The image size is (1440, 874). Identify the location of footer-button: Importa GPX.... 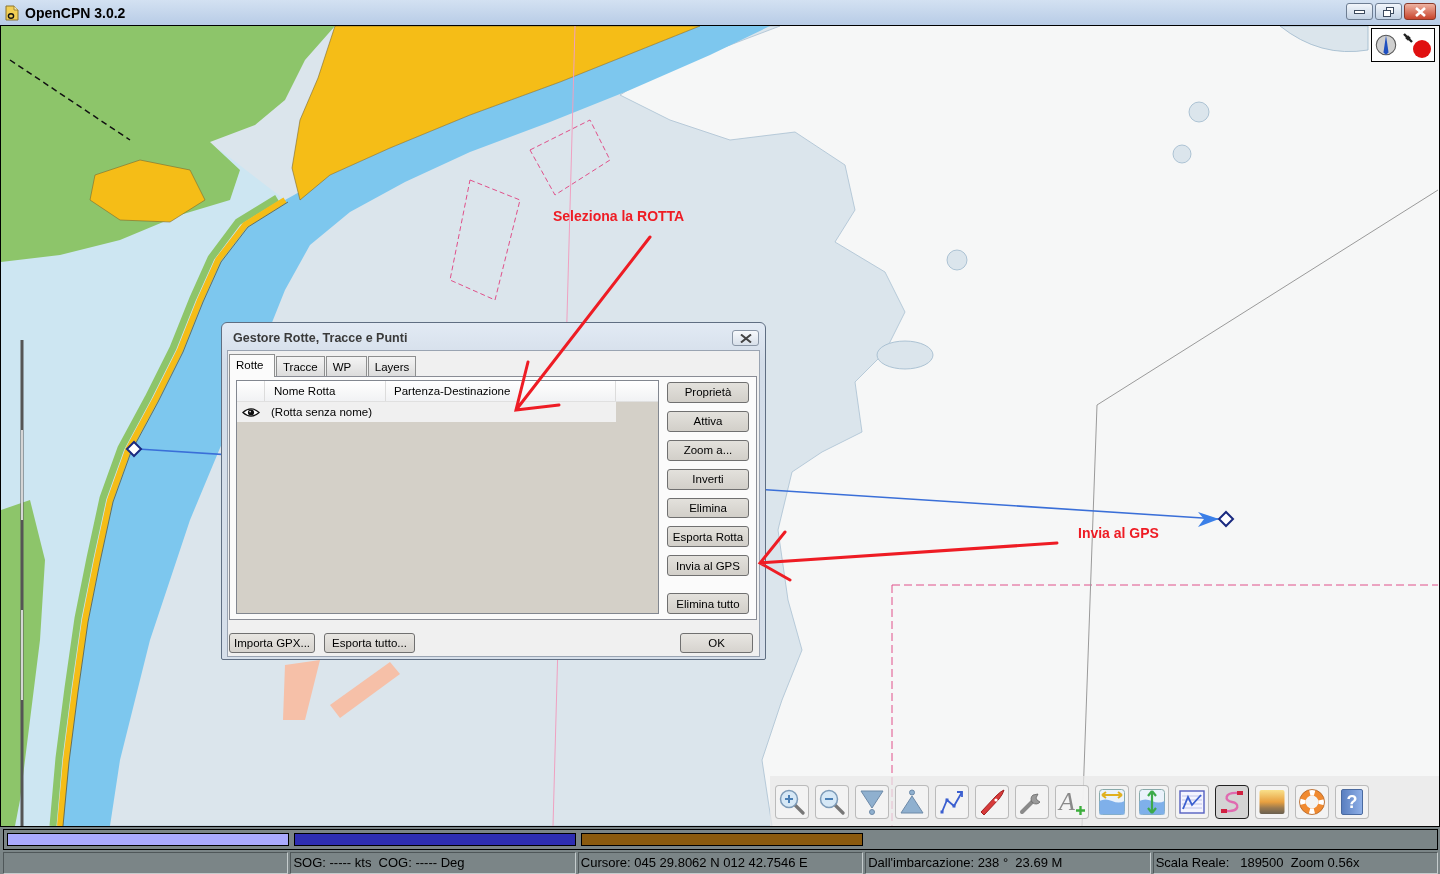
(272, 643).